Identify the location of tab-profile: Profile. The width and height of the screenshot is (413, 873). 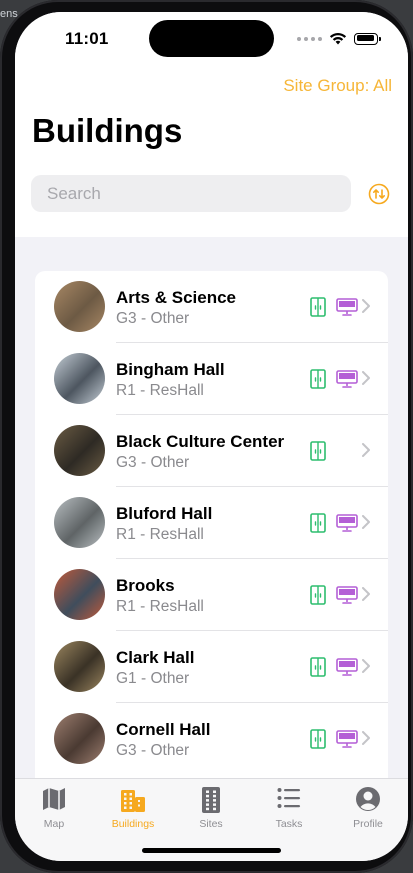
(368, 804).